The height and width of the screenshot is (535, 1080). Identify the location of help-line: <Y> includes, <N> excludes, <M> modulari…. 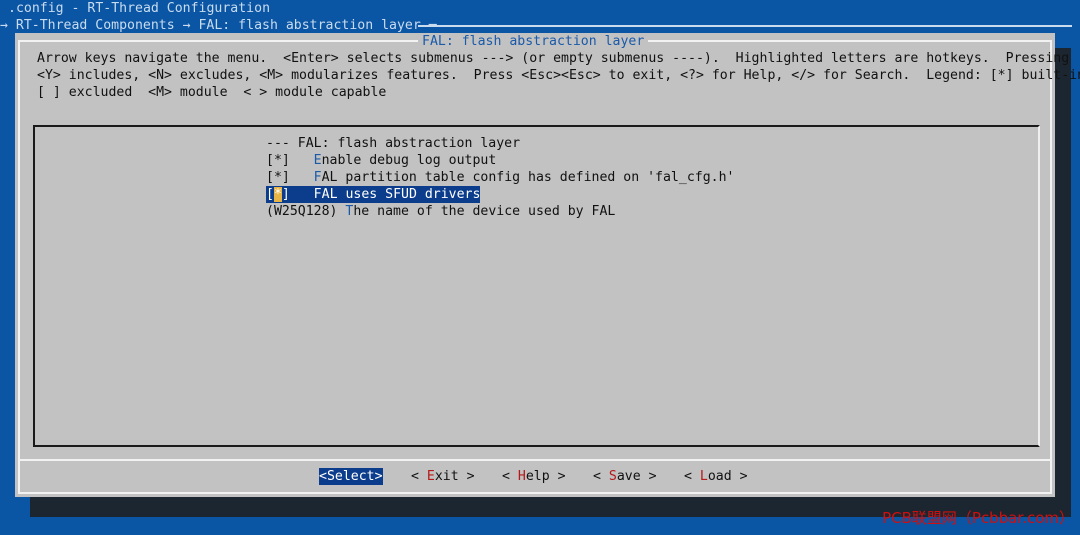
(558, 75).